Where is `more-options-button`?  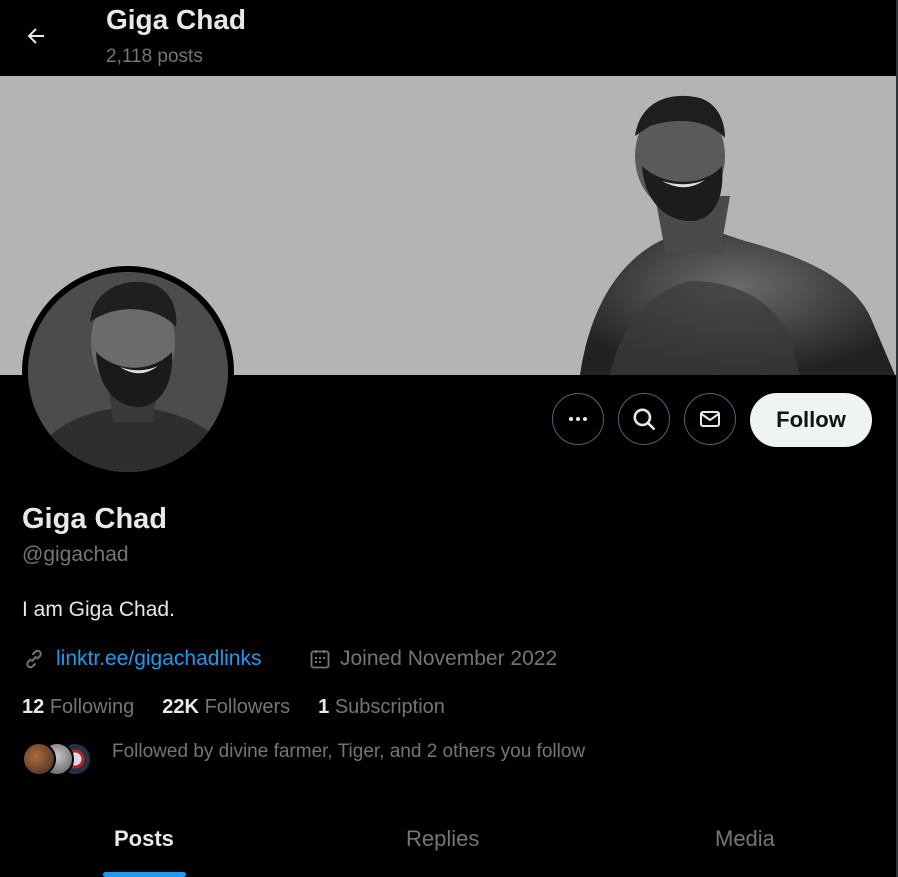
more-options-button is located at coordinates (578, 419).